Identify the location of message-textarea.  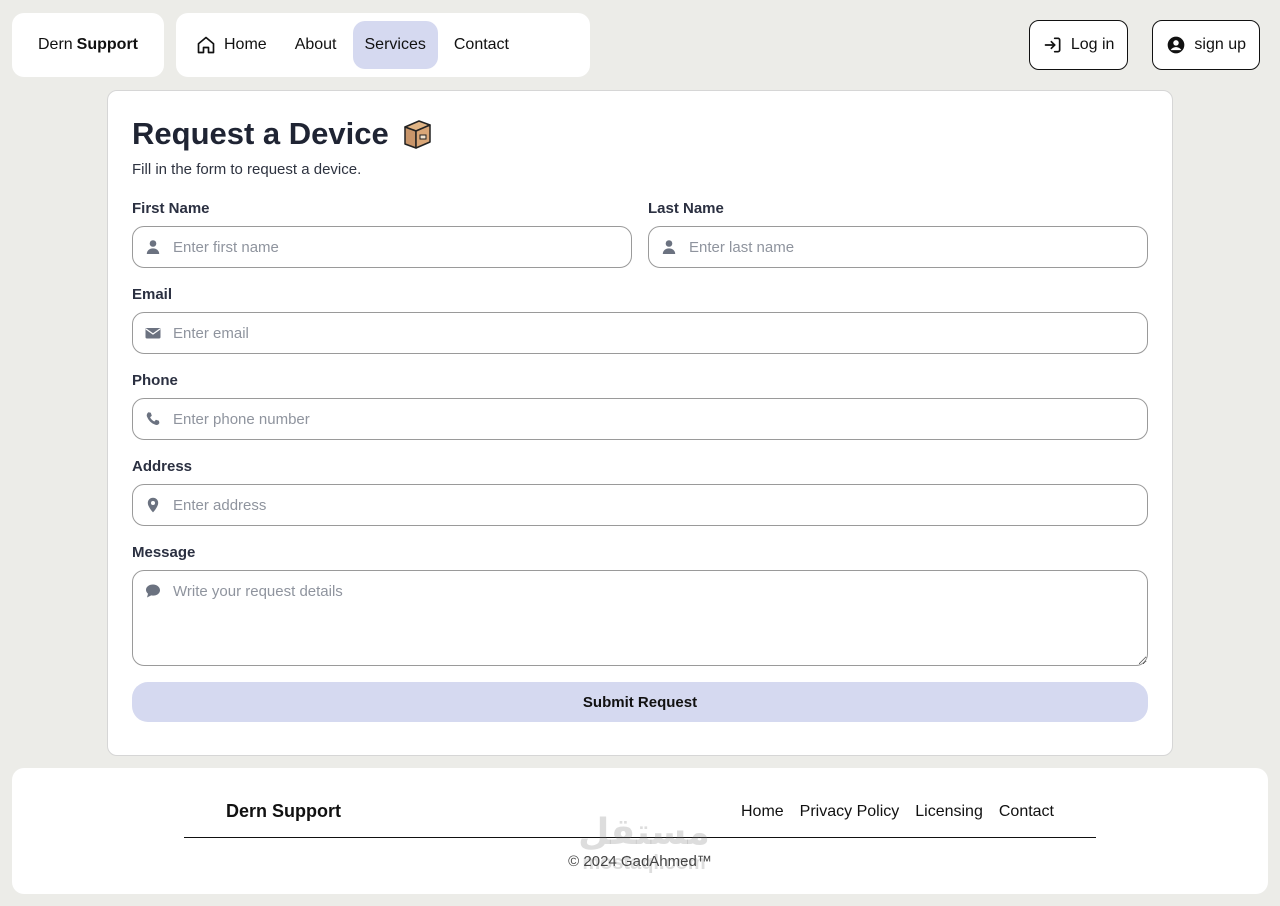
(640, 618).